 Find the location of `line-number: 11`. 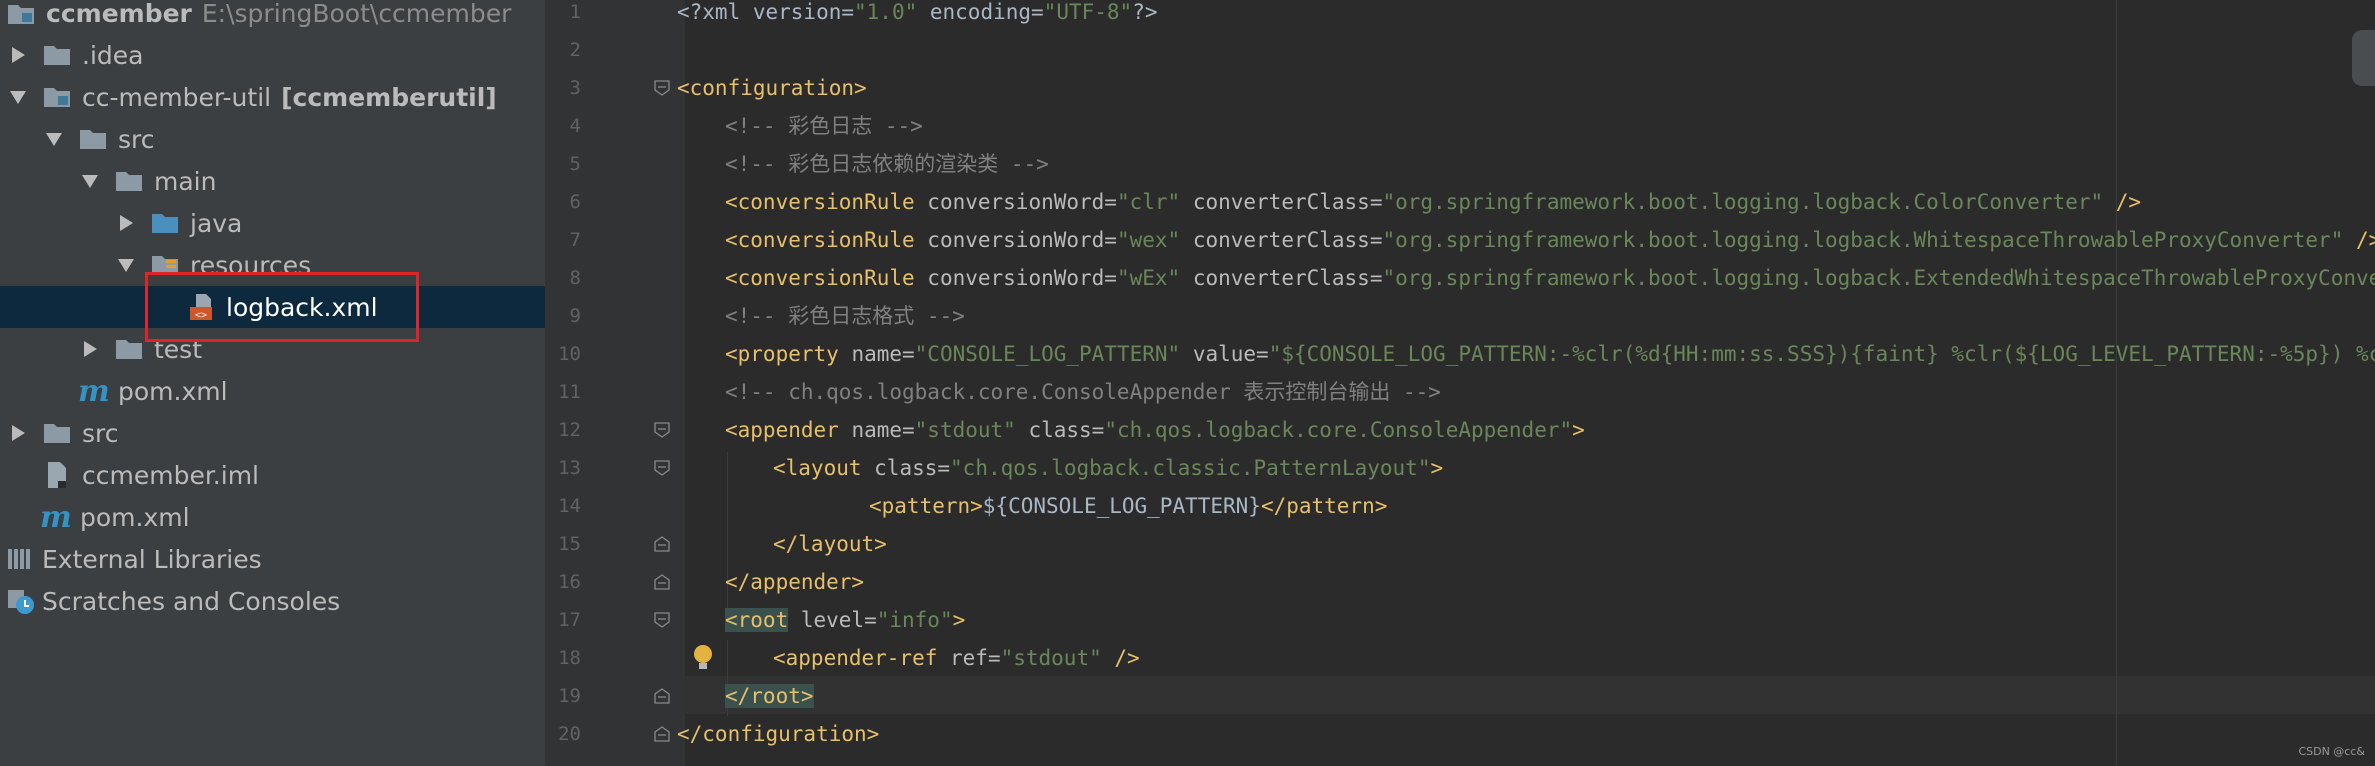

line-number: 11 is located at coordinates (569, 392).